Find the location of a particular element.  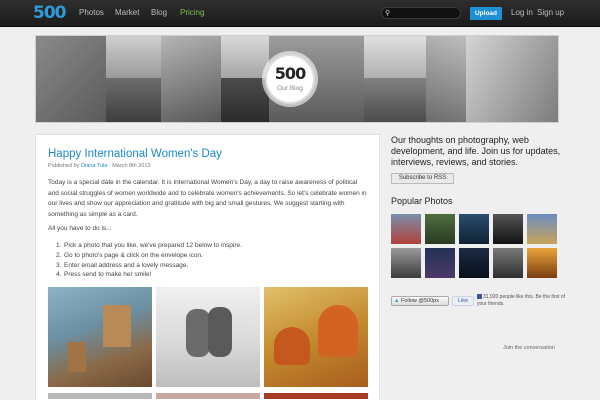

paragraph-line: something as simple as a card. is located at coordinates (93, 214).